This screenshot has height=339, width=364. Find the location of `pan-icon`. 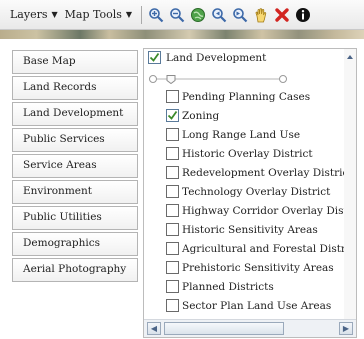

pan-icon is located at coordinates (261, 15).